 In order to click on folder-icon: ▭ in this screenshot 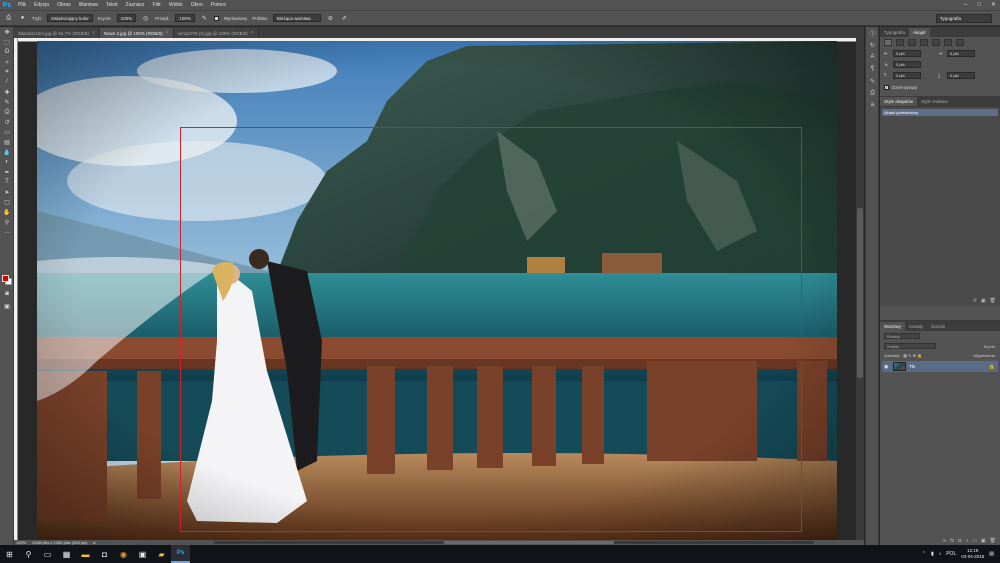, I will do `click(974, 541)`.